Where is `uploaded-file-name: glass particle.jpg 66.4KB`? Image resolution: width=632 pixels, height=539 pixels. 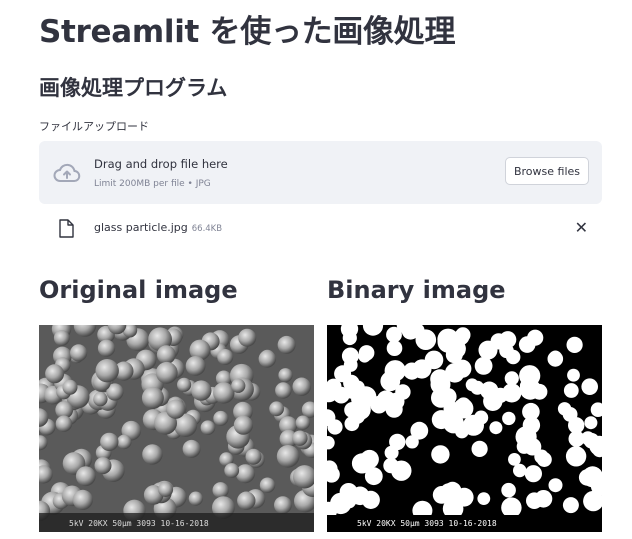
uploaded-file-name: glass particle.jpg 66.4KB is located at coordinates (158, 227).